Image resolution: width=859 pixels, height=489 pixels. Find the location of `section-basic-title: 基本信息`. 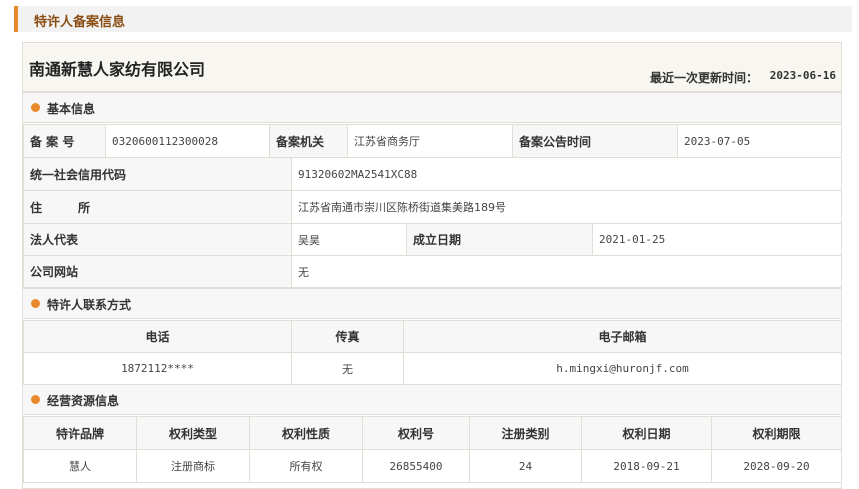

section-basic-title: 基本信息 is located at coordinates (71, 109).